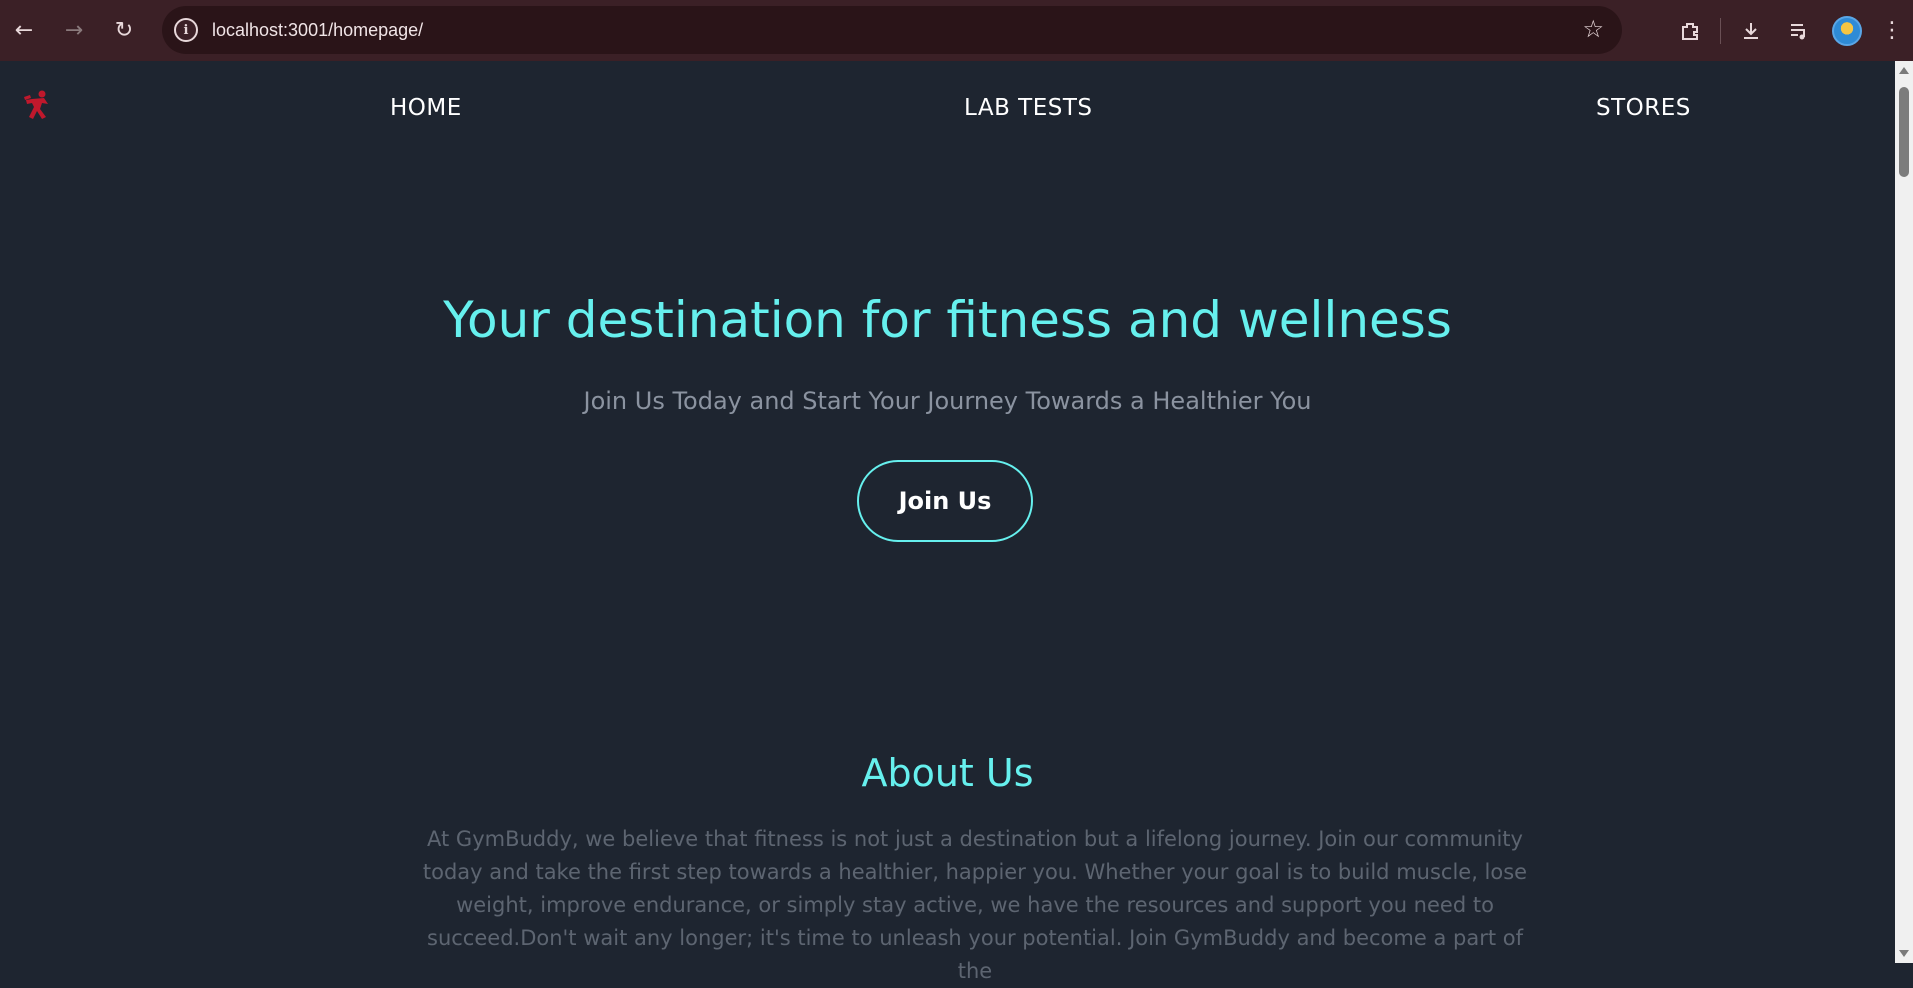 The height and width of the screenshot is (988, 1913). Describe the element at coordinates (317, 30) in the screenshot. I see `url-text: localhost:3001/homepage/` at that location.